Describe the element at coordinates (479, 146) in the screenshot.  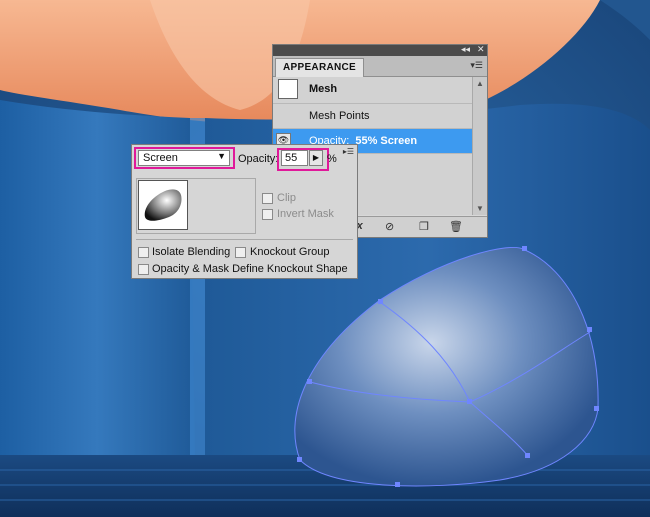
I see `panel-scrollbar: ▲ ▼` at that location.